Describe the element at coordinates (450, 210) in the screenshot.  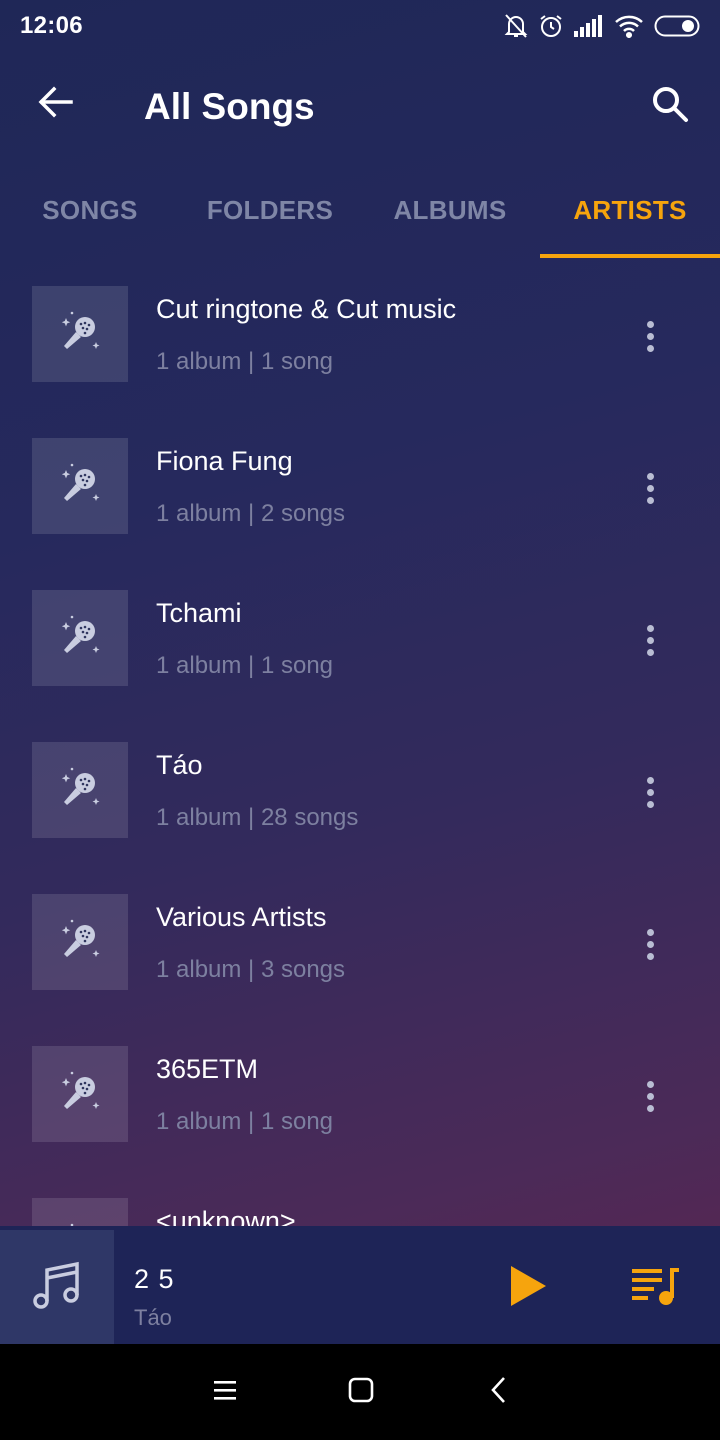
I see `tab-albums: ALBUMS` at that location.